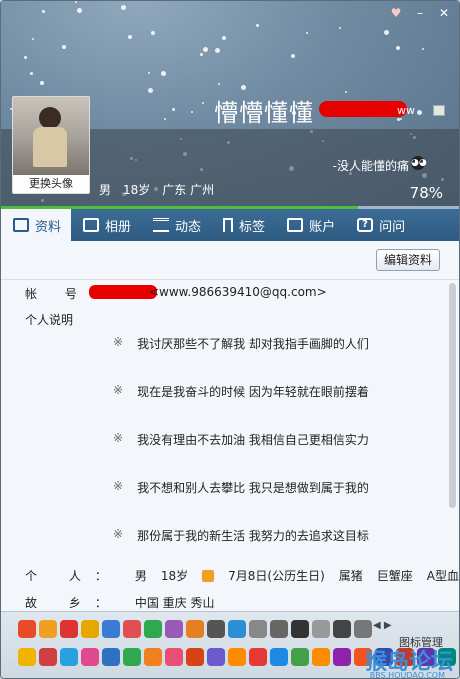 This screenshot has height=679, width=460. I want to click on scrollbar, so click(452, 446).